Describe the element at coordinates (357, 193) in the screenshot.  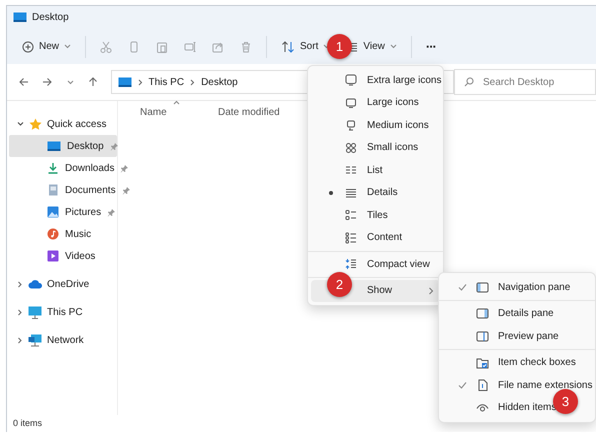
I see `menu-item: Details` at that location.